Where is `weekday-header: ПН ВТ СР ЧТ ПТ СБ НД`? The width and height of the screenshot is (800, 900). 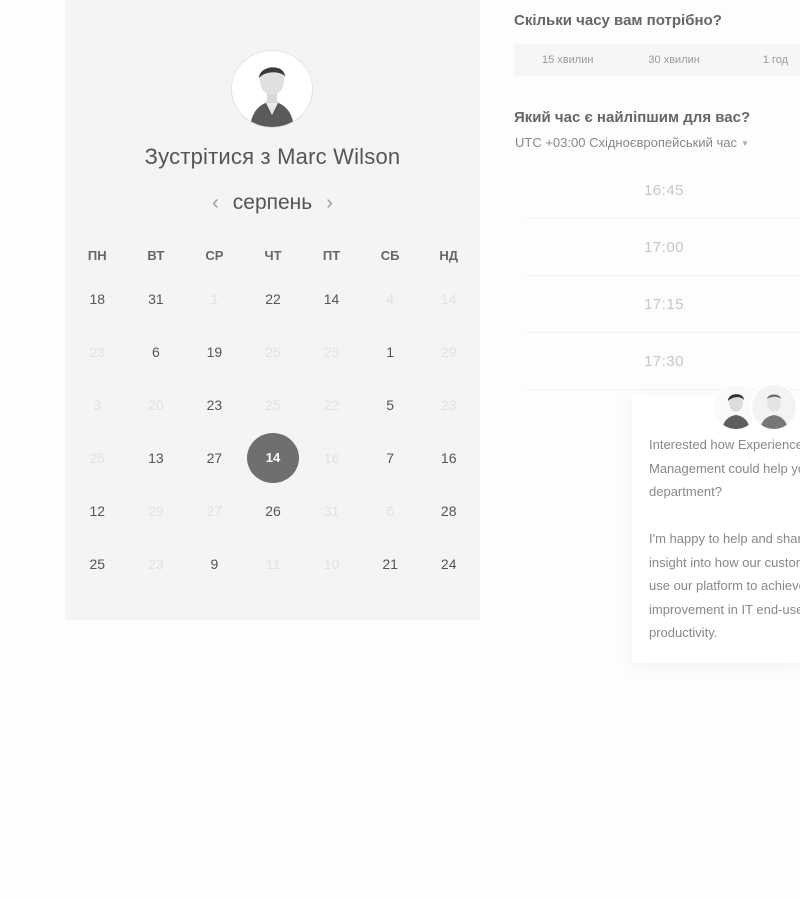
weekday-header: ПН ВТ СР ЧТ ПТ СБ НД is located at coordinates (272, 256).